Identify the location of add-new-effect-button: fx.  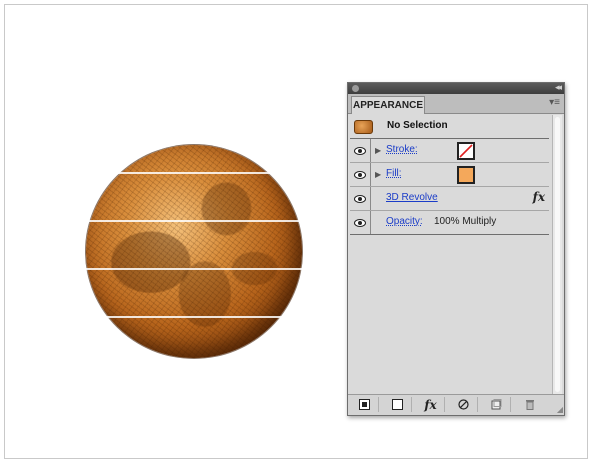
(431, 404).